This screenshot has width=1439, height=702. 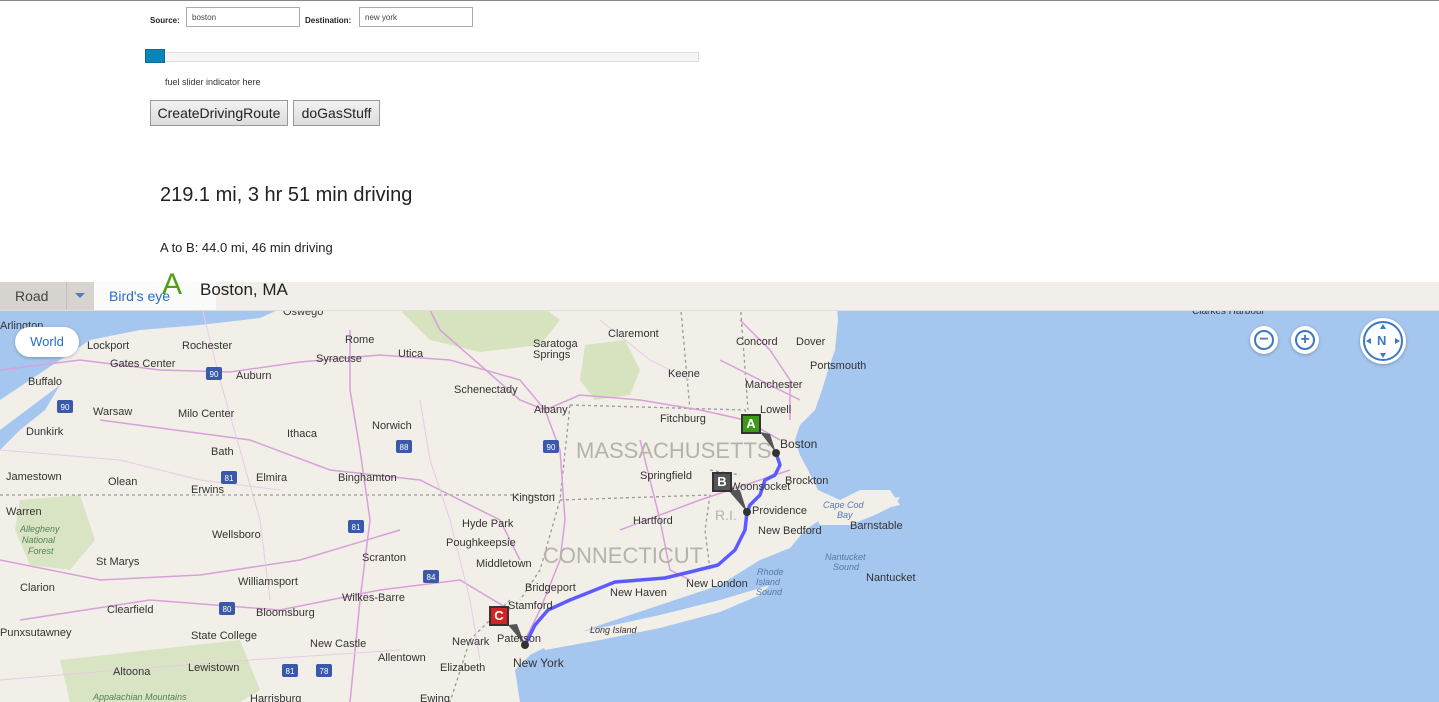 What do you see at coordinates (481, 543) in the screenshot?
I see `svg-text: Poughkeepsie` at bounding box center [481, 543].